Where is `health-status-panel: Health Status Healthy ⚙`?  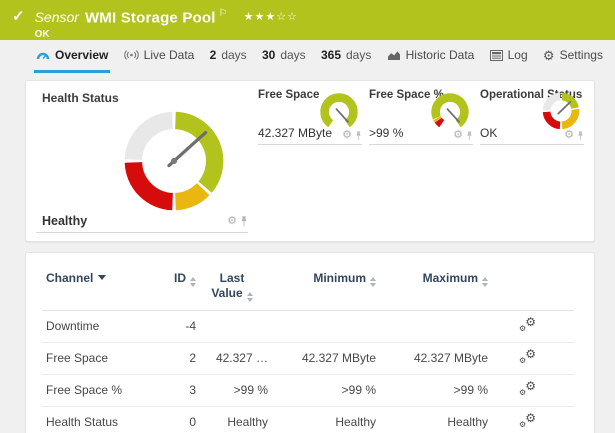
health-status-panel: Health Status Healthy ⚙ is located at coordinates (142, 161).